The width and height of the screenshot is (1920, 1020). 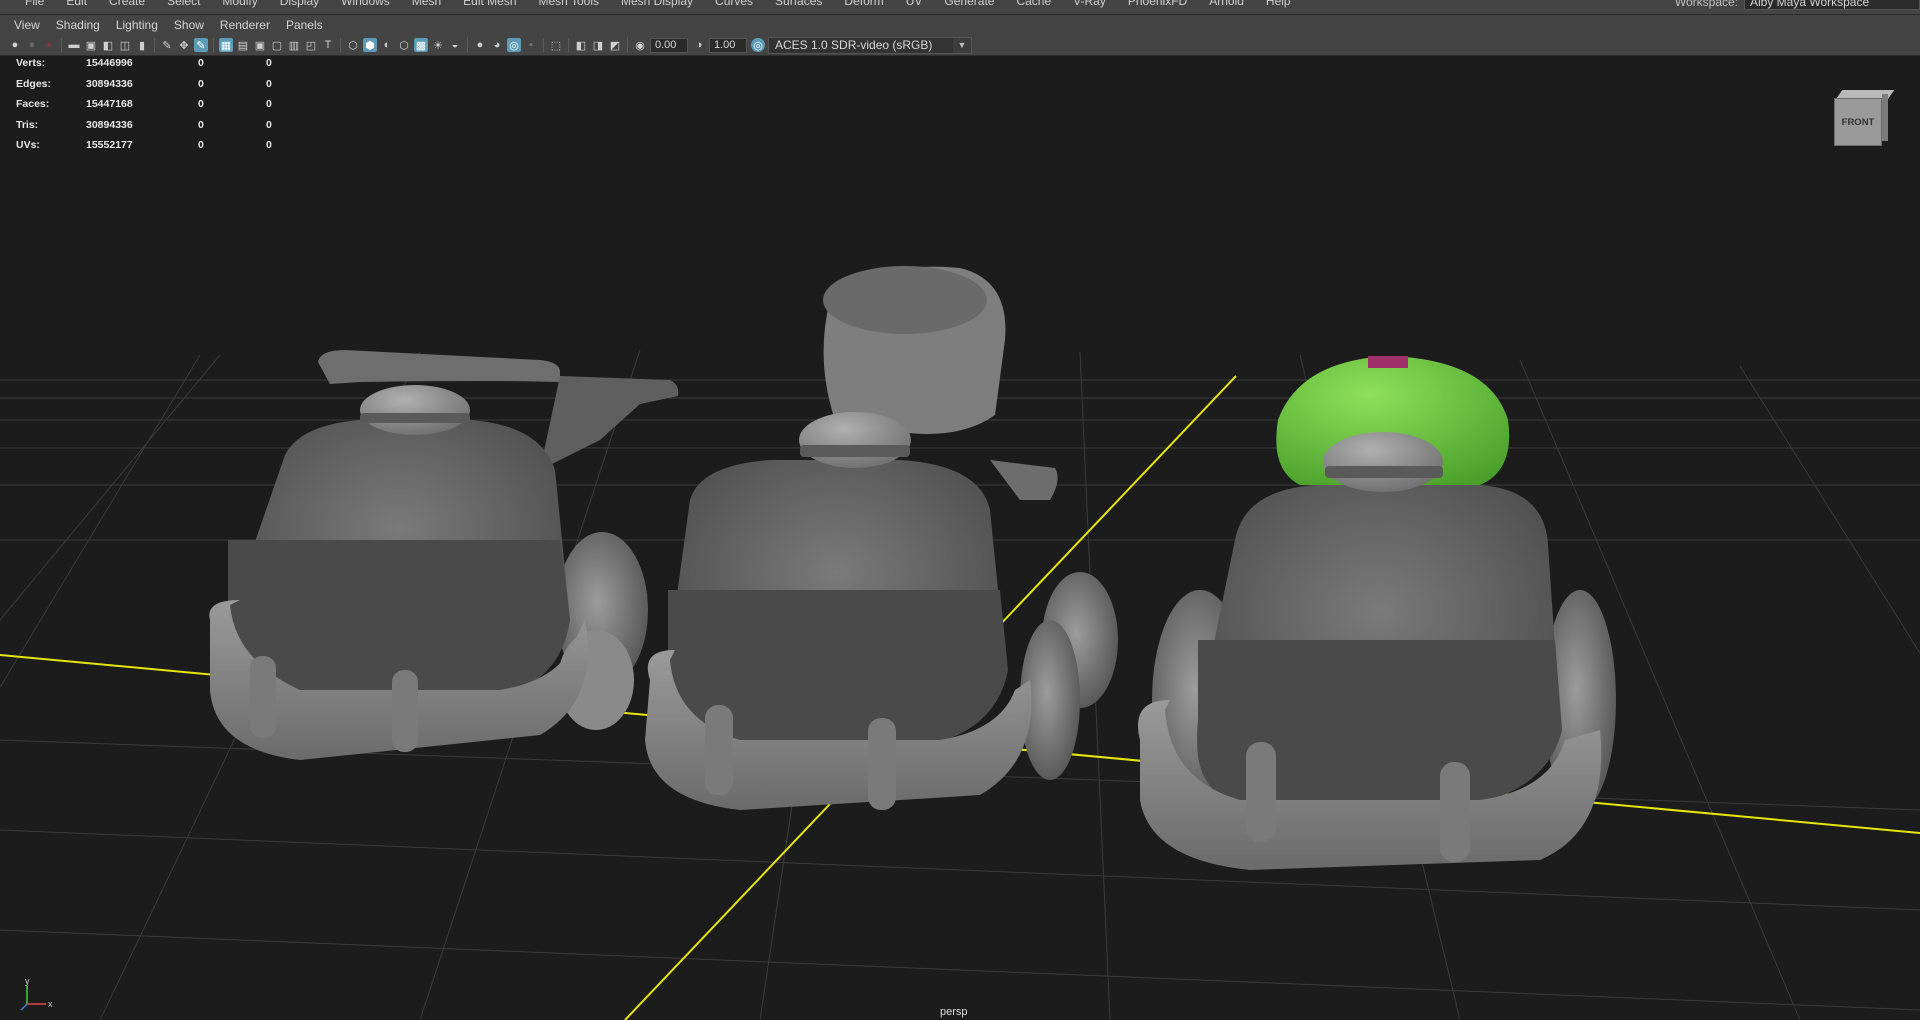 What do you see at coordinates (438, 45) in the screenshot?
I see `lights-icon: ☀` at bounding box center [438, 45].